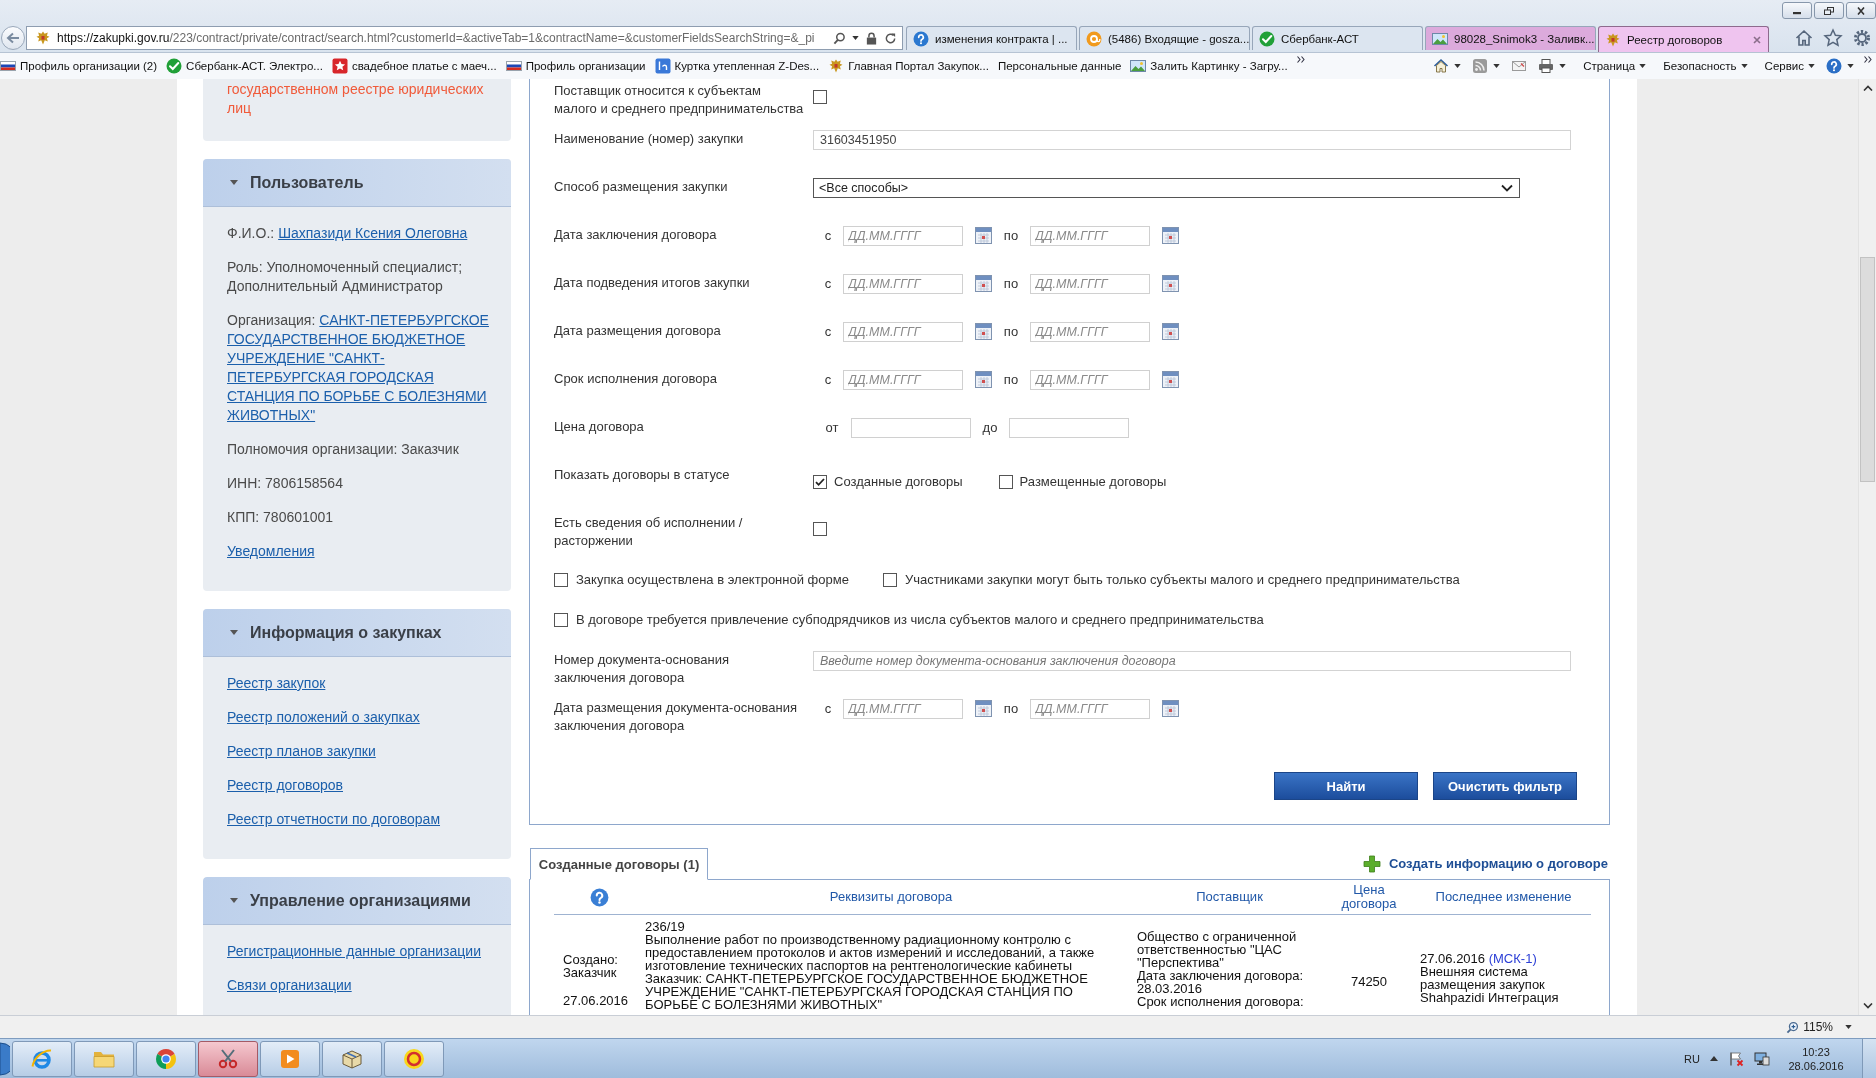 Image resolution: width=1876 pixels, height=1078 pixels. What do you see at coordinates (357, 183) in the screenshot?
I see `panel-header: Пользователь` at bounding box center [357, 183].